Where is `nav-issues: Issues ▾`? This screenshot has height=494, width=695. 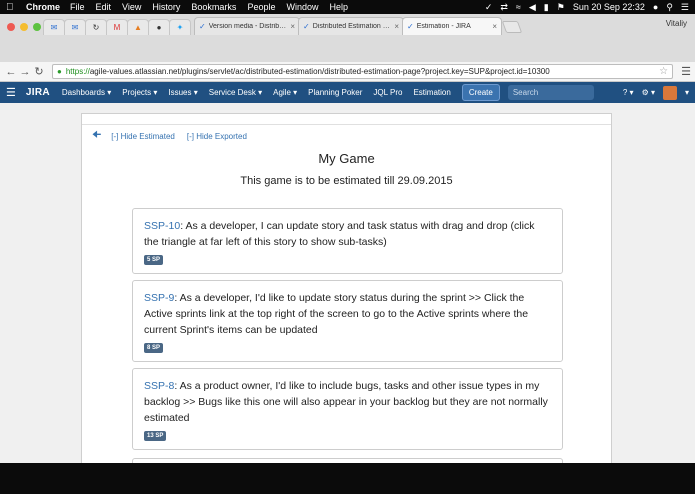
nav-issues: Issues ▾ is located at coordinates (182, 92).